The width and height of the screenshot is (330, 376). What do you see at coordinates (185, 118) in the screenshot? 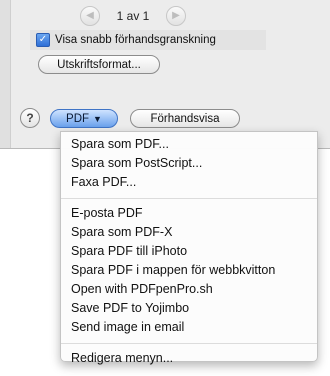
I see `preview-button: Förhandsvisa` at bounding box center [185, 118].